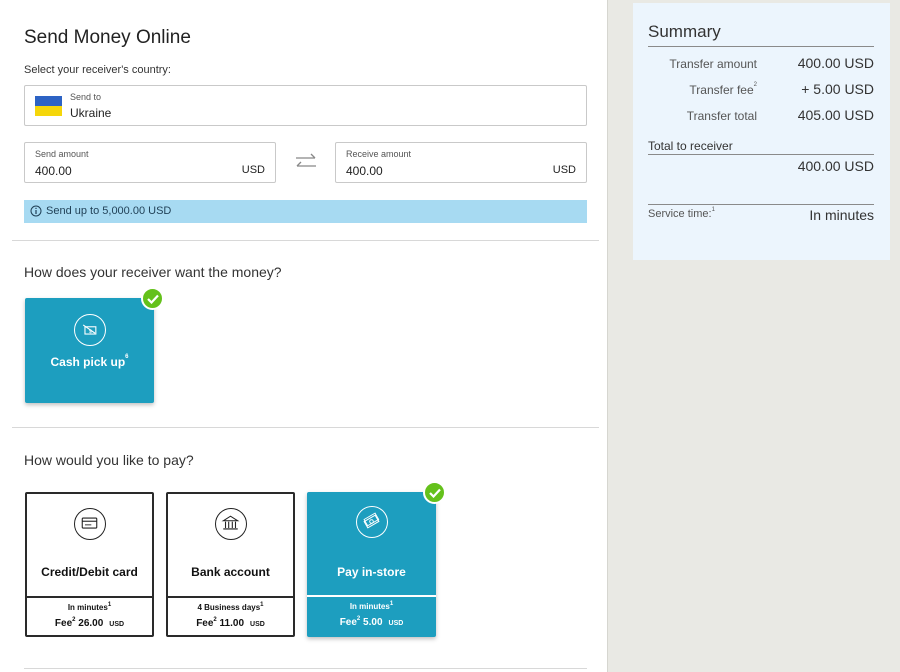  I want to click on service-time-value: In minutes, so click(841, 215).